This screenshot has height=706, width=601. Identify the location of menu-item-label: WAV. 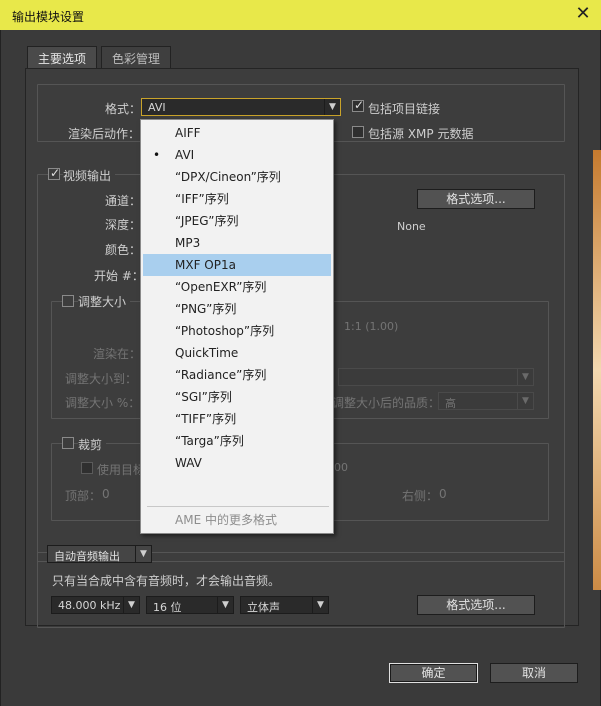
(188, 463).